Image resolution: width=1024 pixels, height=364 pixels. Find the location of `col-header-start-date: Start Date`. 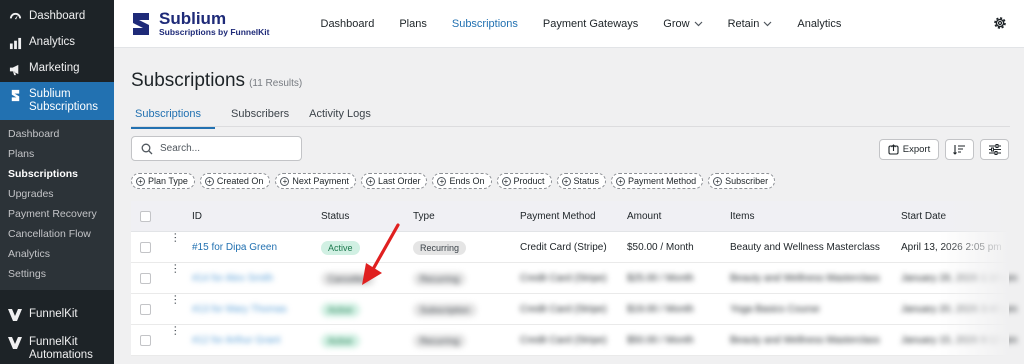

col-header-start-date: Start Date is located at coordinates (923, 216).